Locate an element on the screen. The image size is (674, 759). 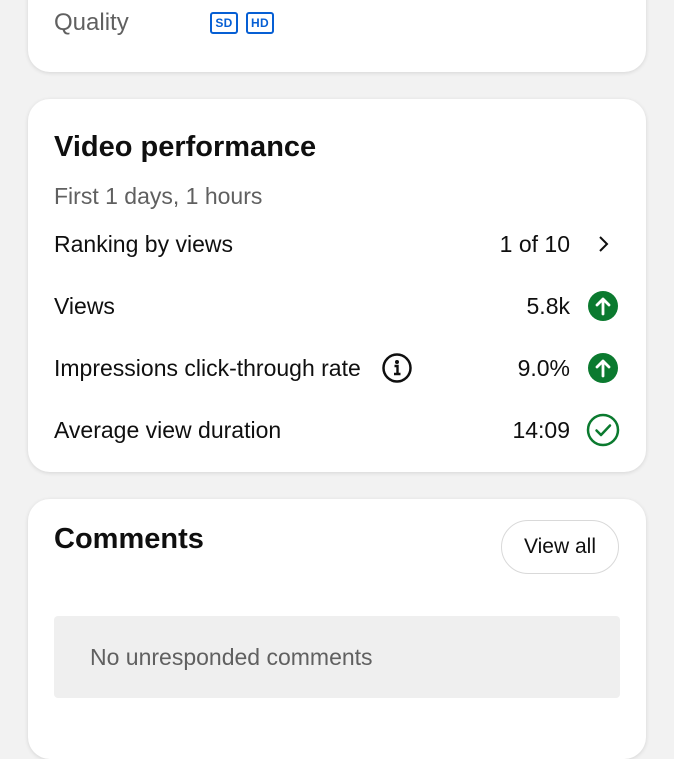
hd-badge: HD is located at coordinates (260, 23).